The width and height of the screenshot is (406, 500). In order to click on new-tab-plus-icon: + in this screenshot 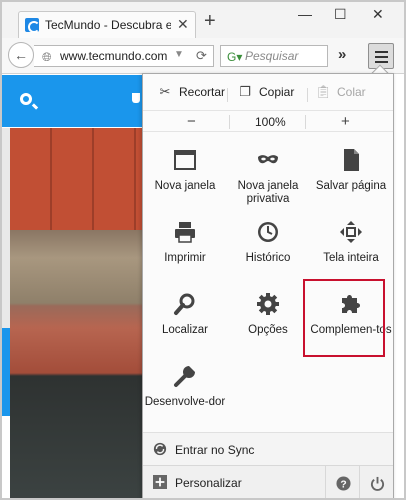, I will do `click(210, 21)`.